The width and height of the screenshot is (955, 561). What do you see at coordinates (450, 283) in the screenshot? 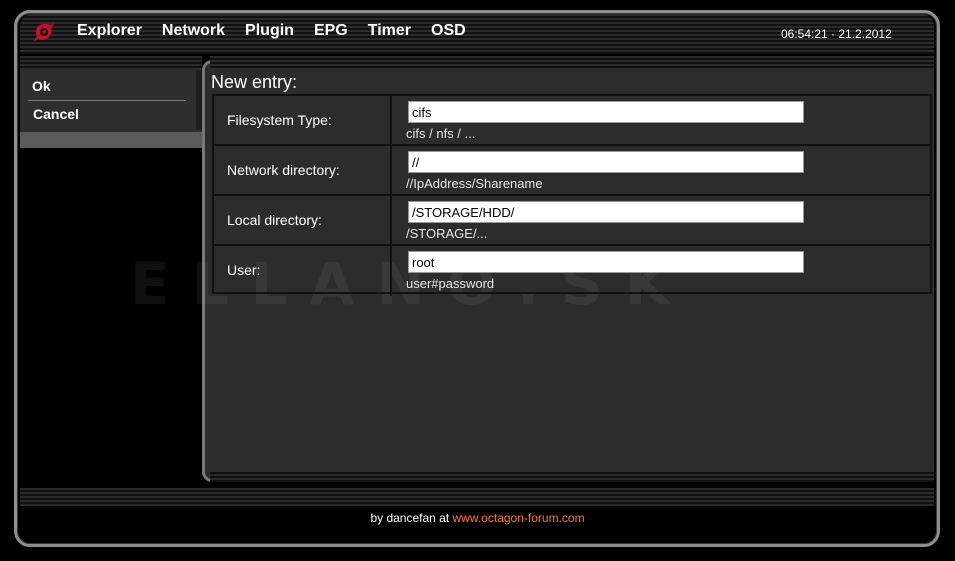
I see `field-hint: user#password` at bounding box center [450, 283].